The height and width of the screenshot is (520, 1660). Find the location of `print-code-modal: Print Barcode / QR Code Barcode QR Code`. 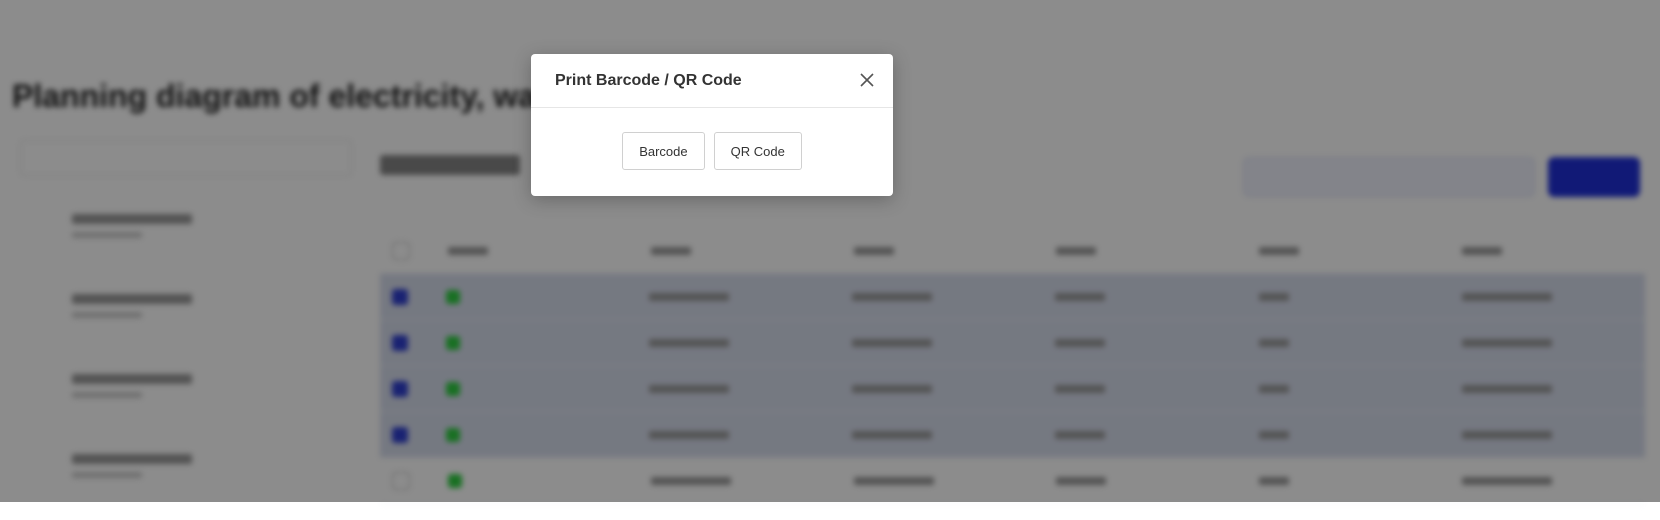

print-code-modal: Print Barcode / QR Code Barcode QR Code is located at coordinates (712, 125).